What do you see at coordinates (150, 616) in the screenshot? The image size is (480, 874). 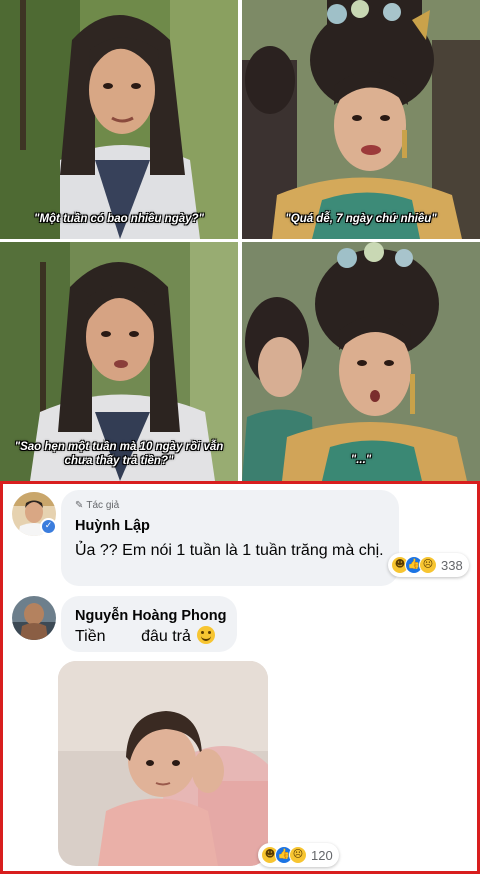 I see `commenter-name: Nguyễn Hoàng Phong` at bounding box center [150, 616].